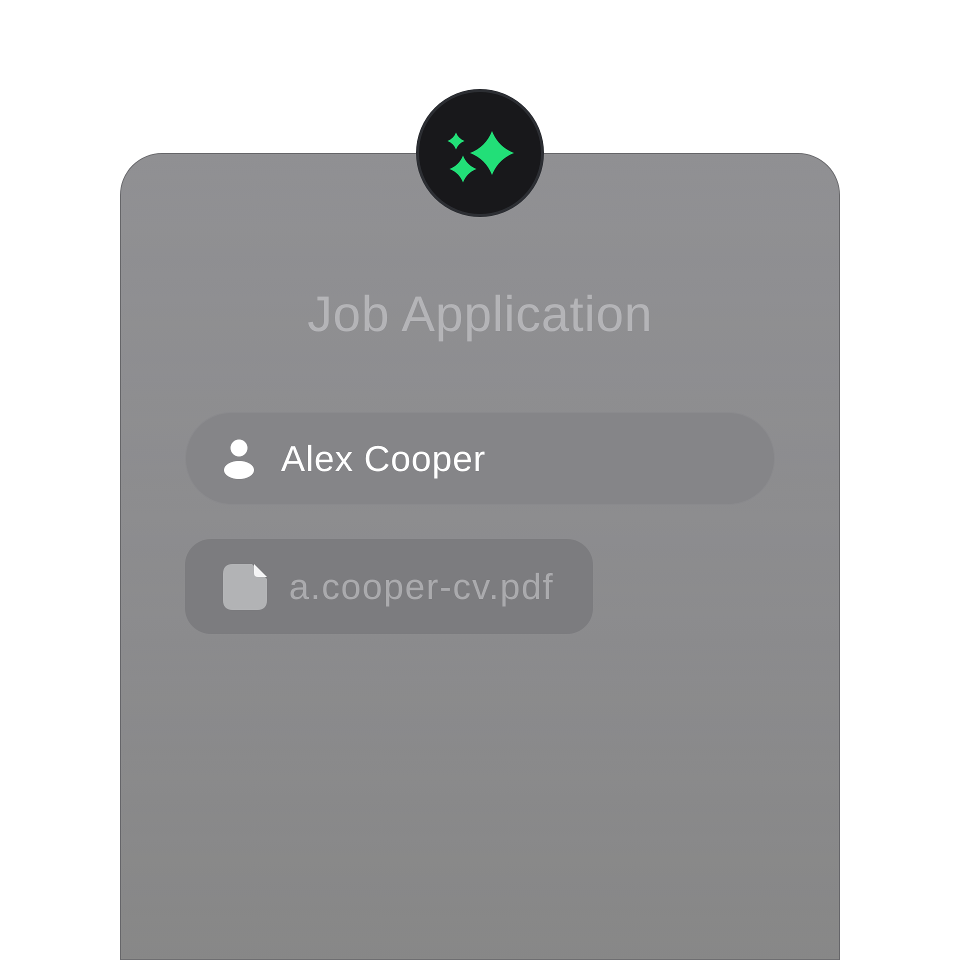  I want to click on person-icon, so click(239, 458).